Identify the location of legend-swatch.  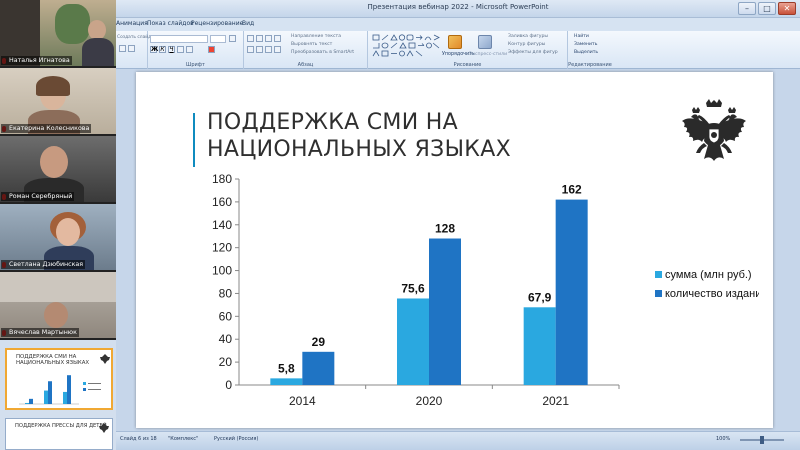
(658, 293).